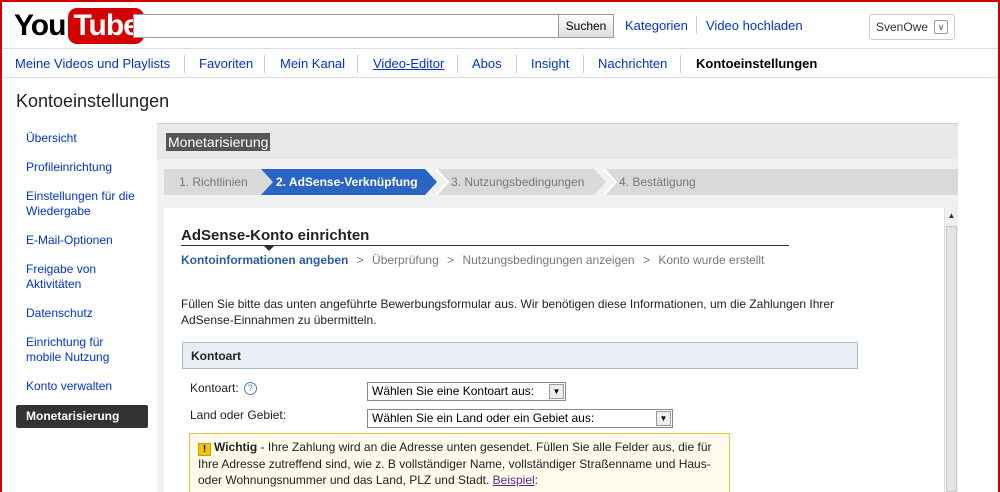 The width and height of the screenshot is (1000, 492). What do you see at coordinates (213, 182) in the screenshot?
I see `step-guidelines-label: 1. Richtlinien` at bounding box center [213, 182].